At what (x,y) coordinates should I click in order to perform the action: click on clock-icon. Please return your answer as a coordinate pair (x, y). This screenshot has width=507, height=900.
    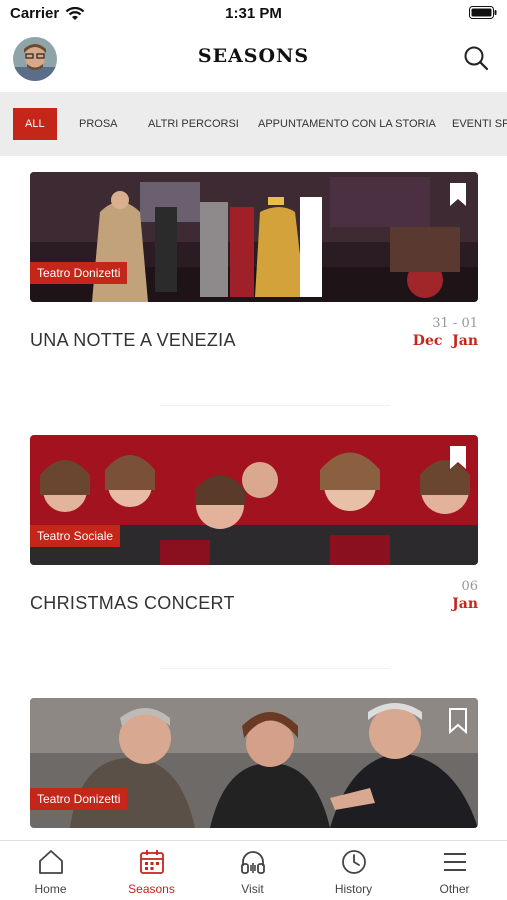
    Looking at the image, I should click on (354, 862).